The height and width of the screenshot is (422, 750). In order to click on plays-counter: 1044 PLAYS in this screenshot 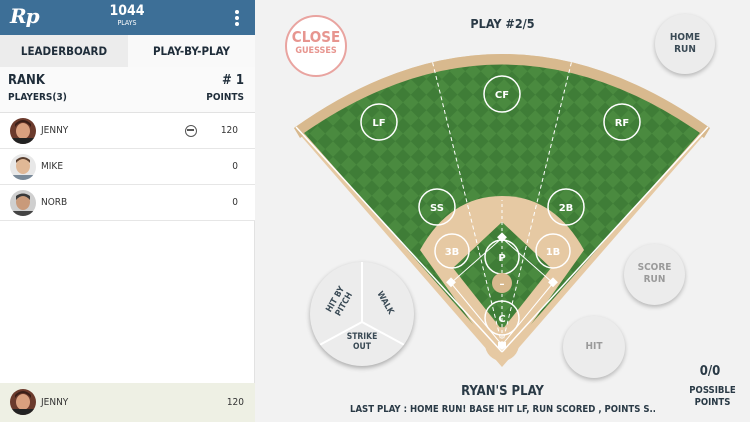, I will do `click(127, 15)`.